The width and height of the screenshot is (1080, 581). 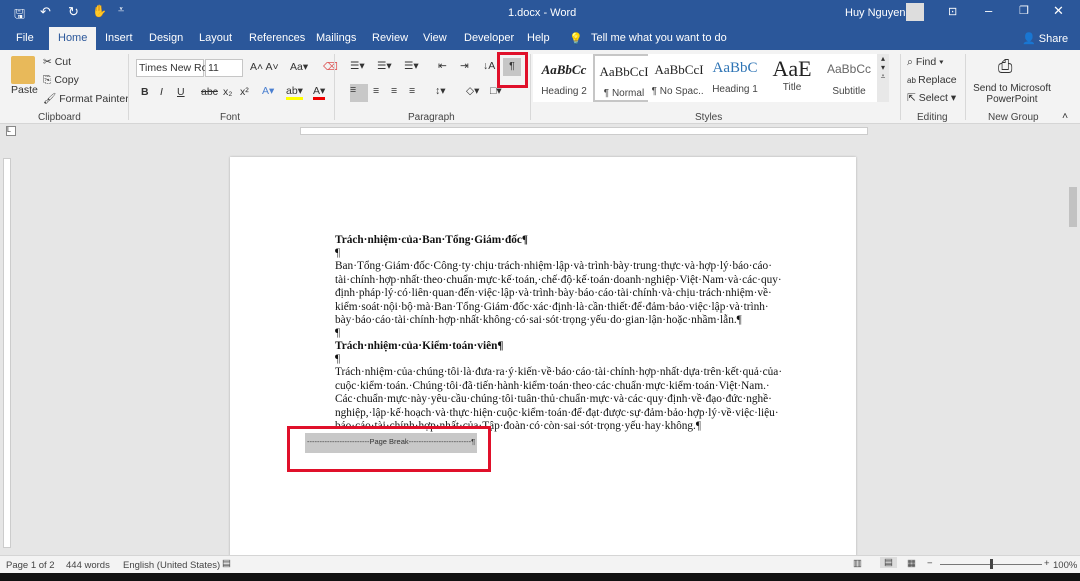 What do you see at coordinates (7, 347) in the screenshot?
I see `vertical-ruler` at bounding box center [7, 347].